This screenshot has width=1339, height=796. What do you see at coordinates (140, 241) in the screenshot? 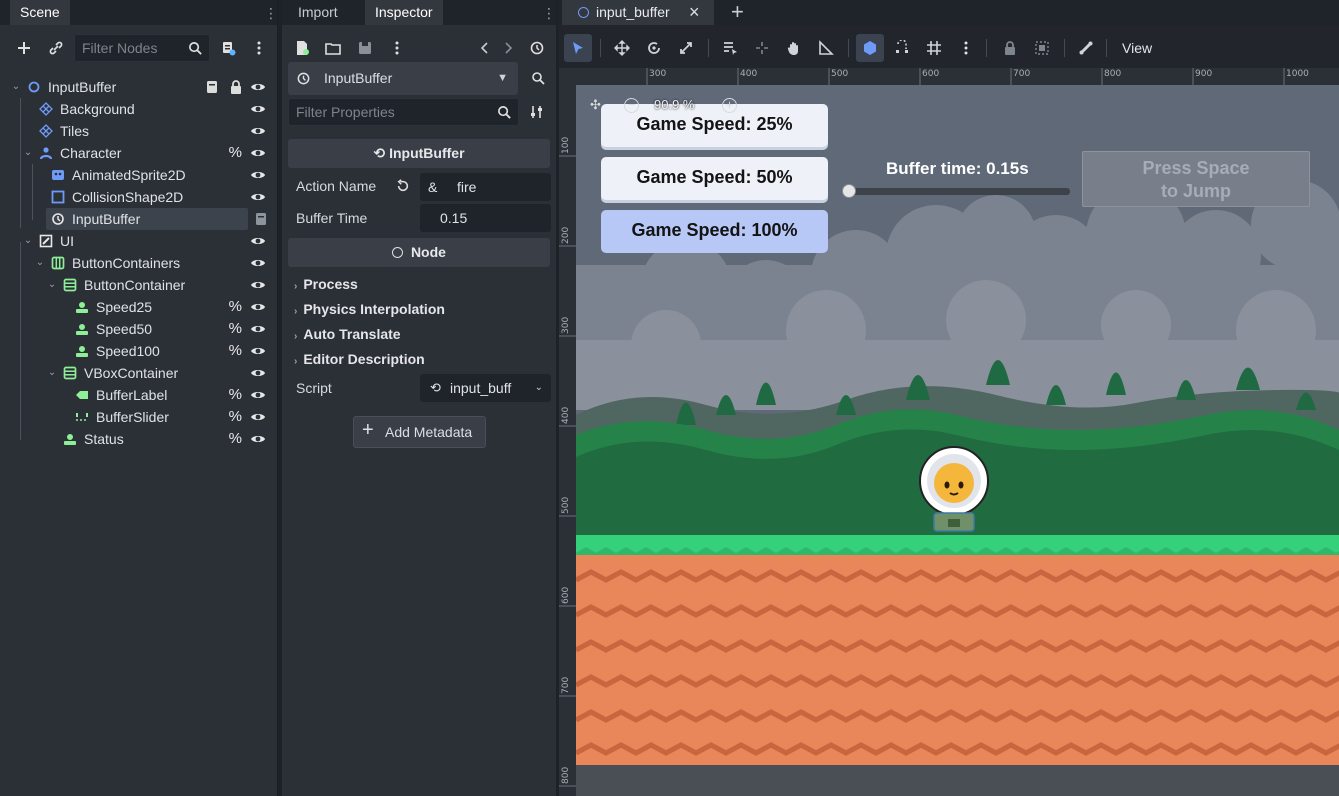
I see `tree-item-ui: ⌄ UI` at bounding box center [140, 241].